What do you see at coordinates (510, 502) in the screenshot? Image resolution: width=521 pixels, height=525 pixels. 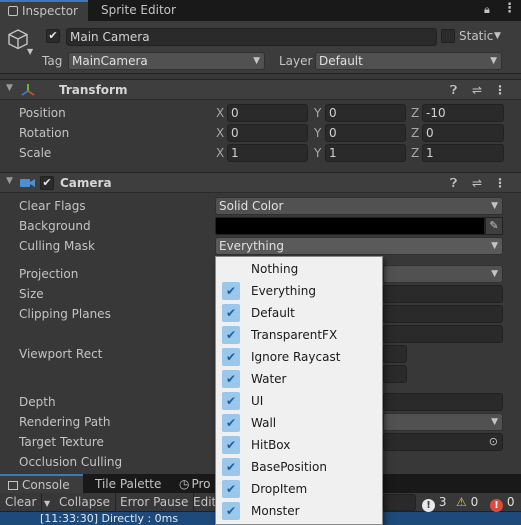 I see `error-count: 0` at bounding box center [510, 502].